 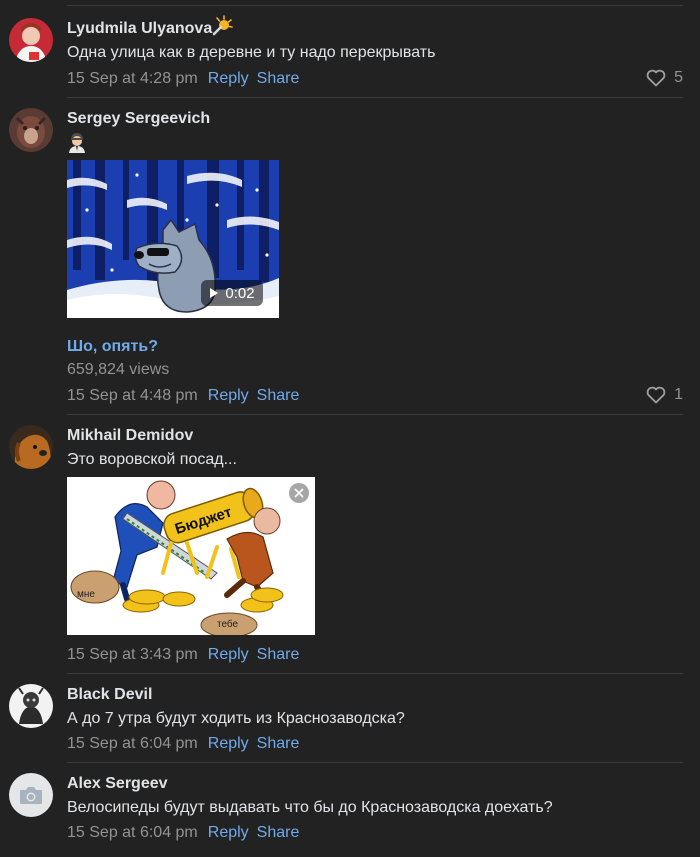 What do you see at coordinates (191, 556) in the screenshot?
I see `attached-image: Бюджет мне тебе` at bounding box center [191, 556].